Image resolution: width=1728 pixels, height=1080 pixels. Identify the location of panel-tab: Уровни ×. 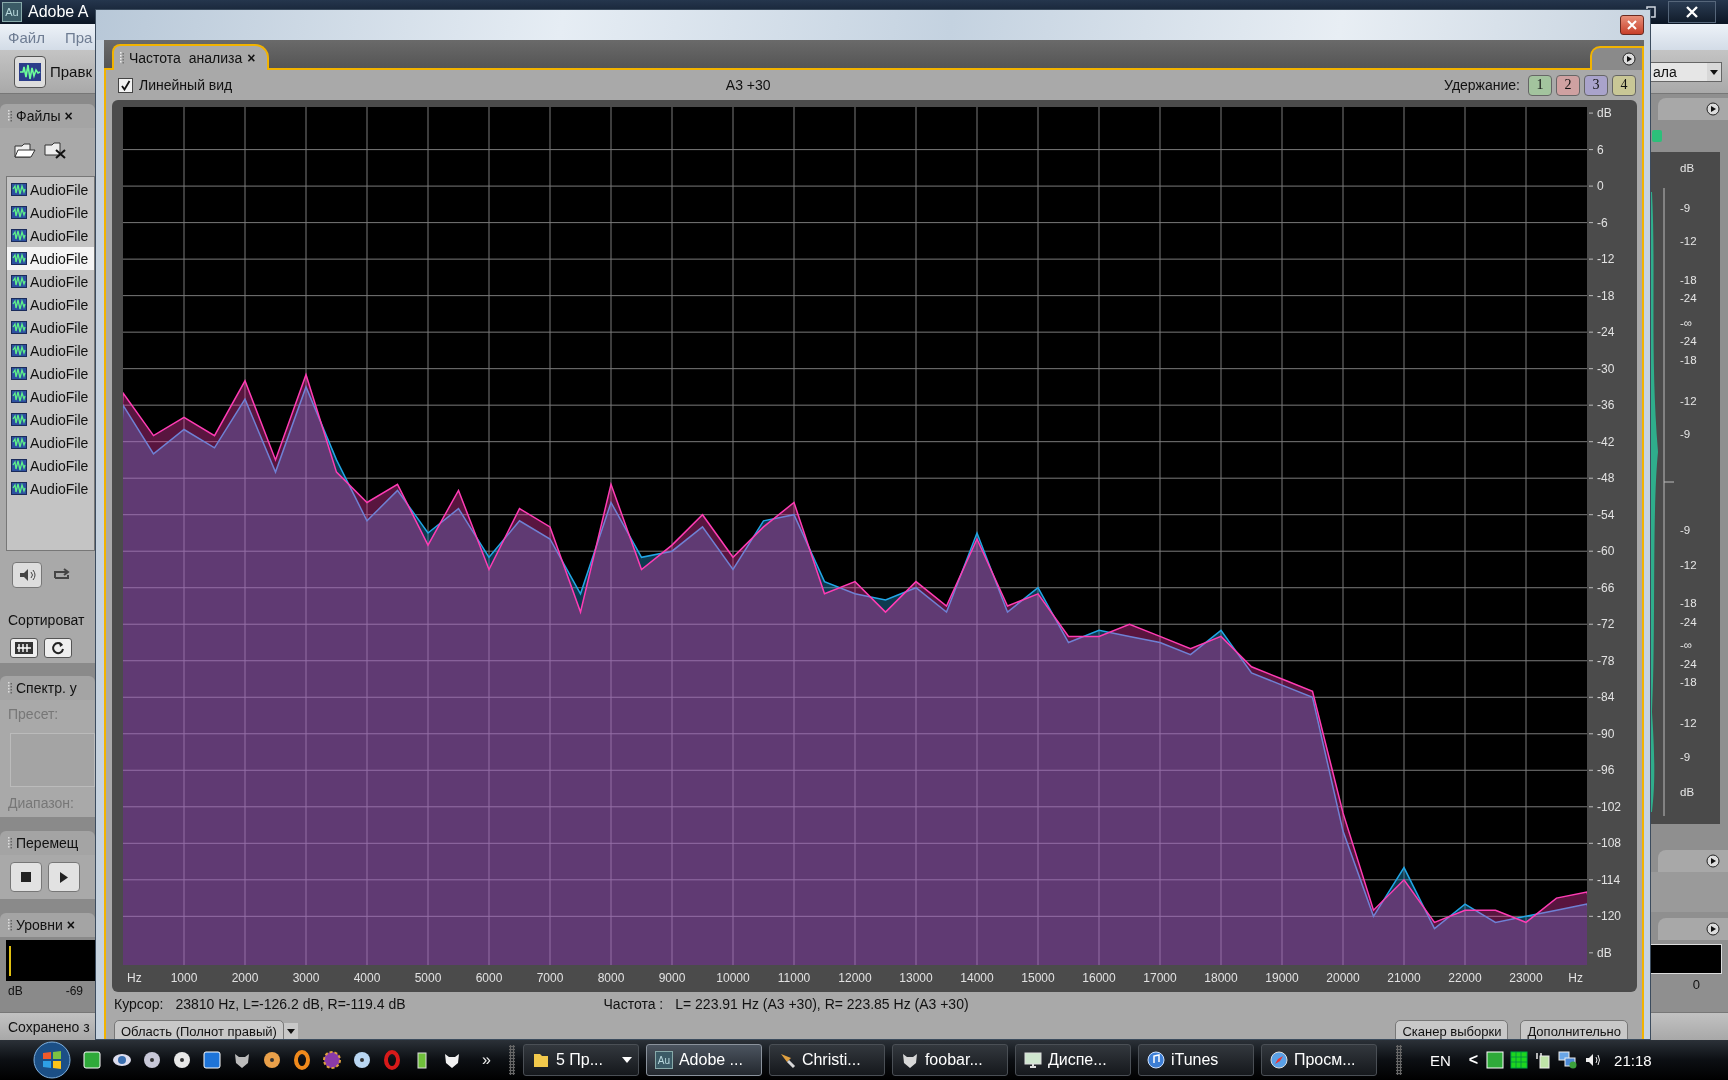
(47, 925).